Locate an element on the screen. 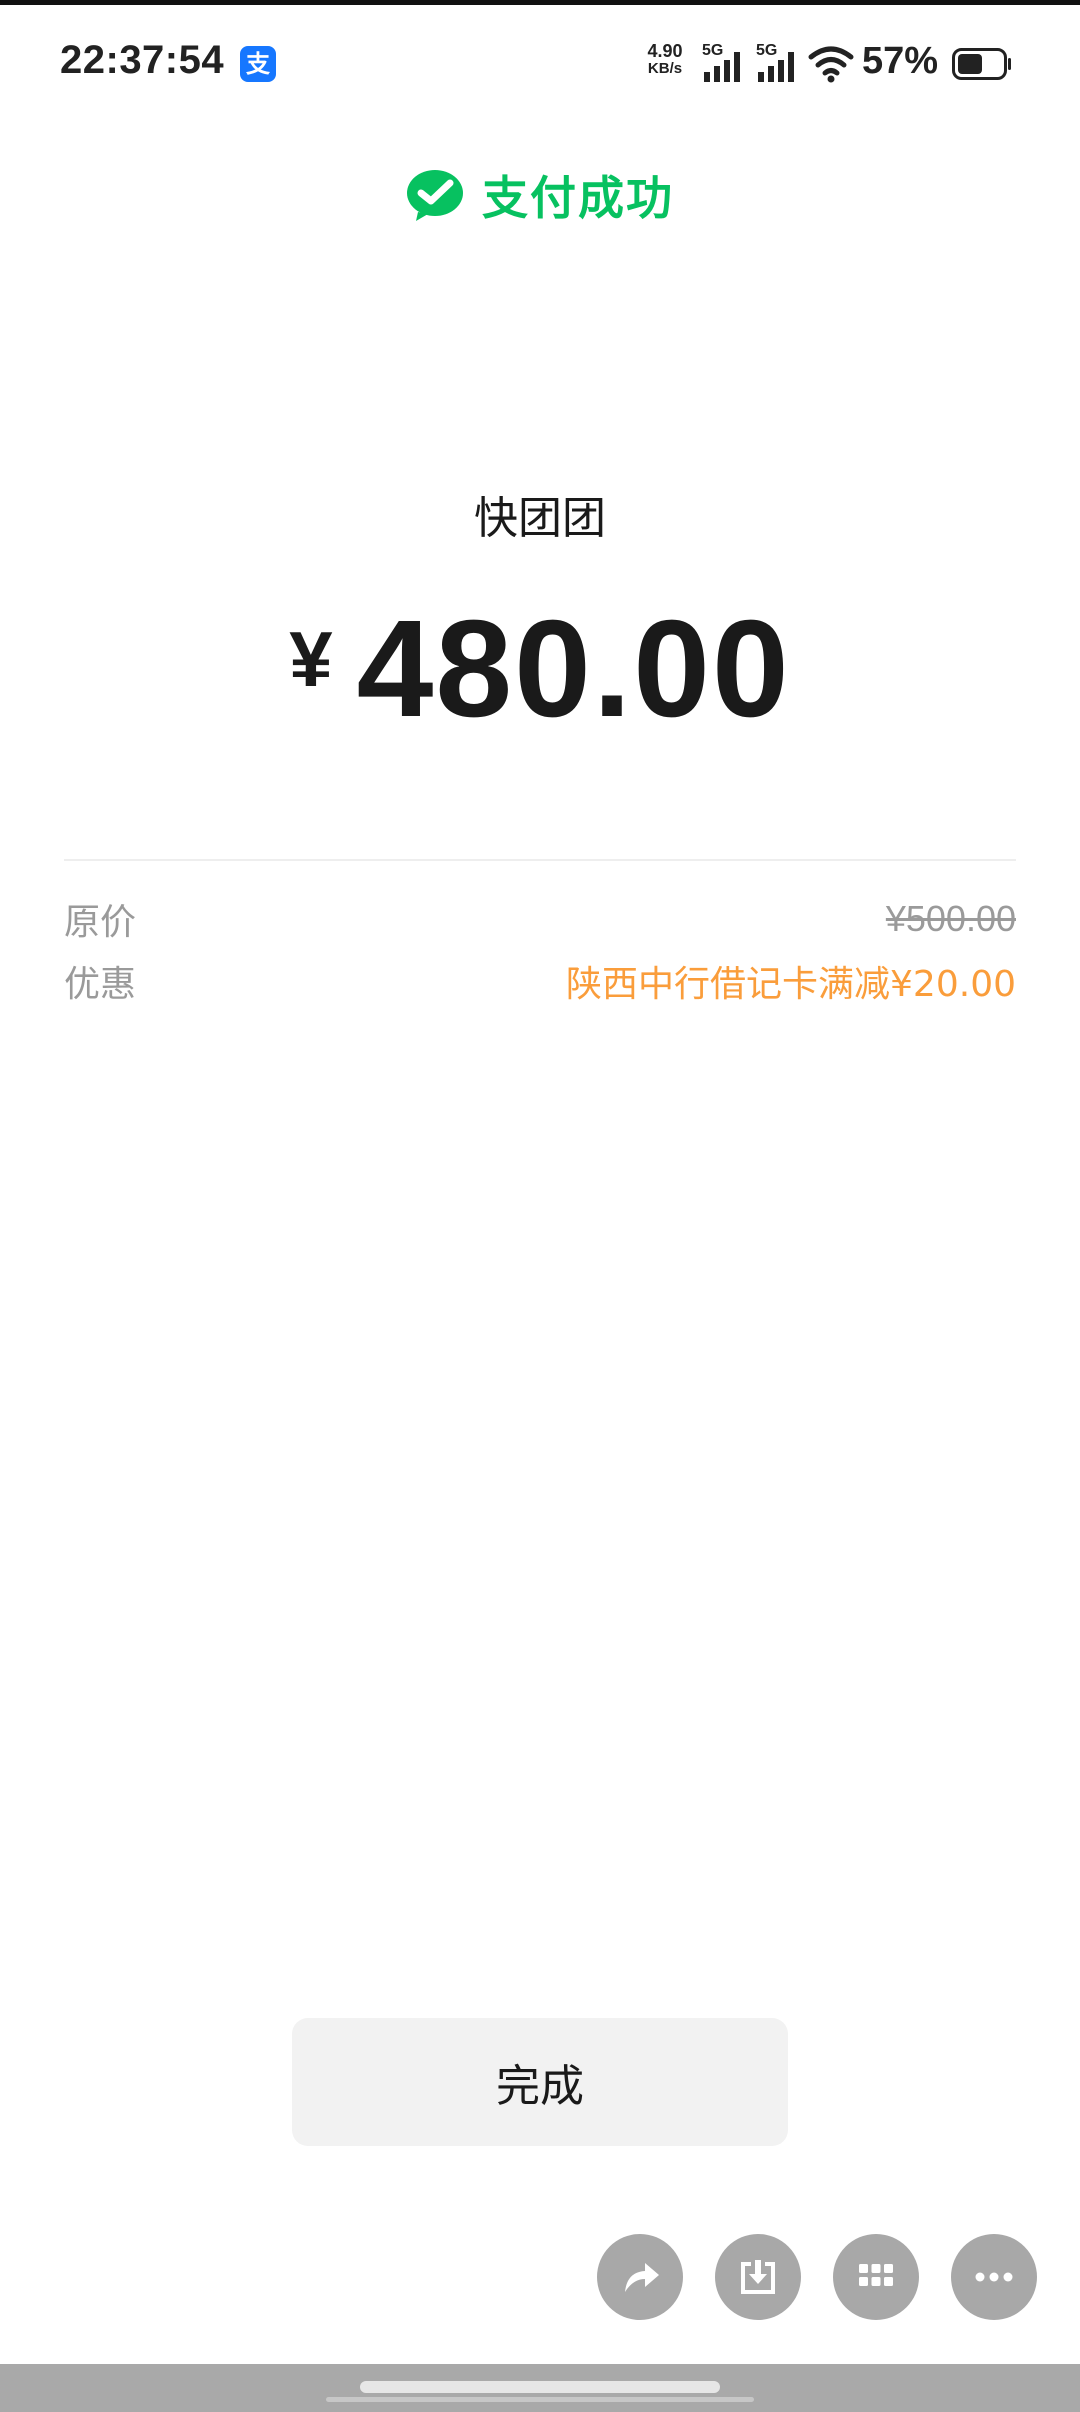  network-speed: 4.90 KB/s is located at coordinates (665, 60).